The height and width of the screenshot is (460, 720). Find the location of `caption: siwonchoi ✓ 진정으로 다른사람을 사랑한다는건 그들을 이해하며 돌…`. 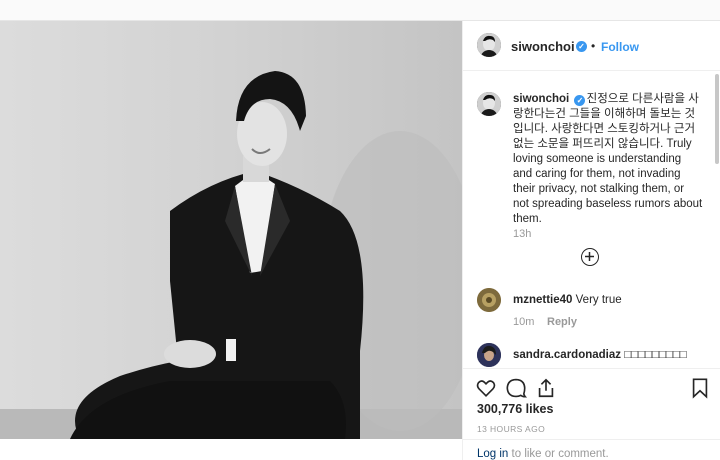

caption: siwonchoi ✓ 진정으로 다른사람을 사랑한다는건 그들을 이해하며 돌… is located at coordinates (608, 159).